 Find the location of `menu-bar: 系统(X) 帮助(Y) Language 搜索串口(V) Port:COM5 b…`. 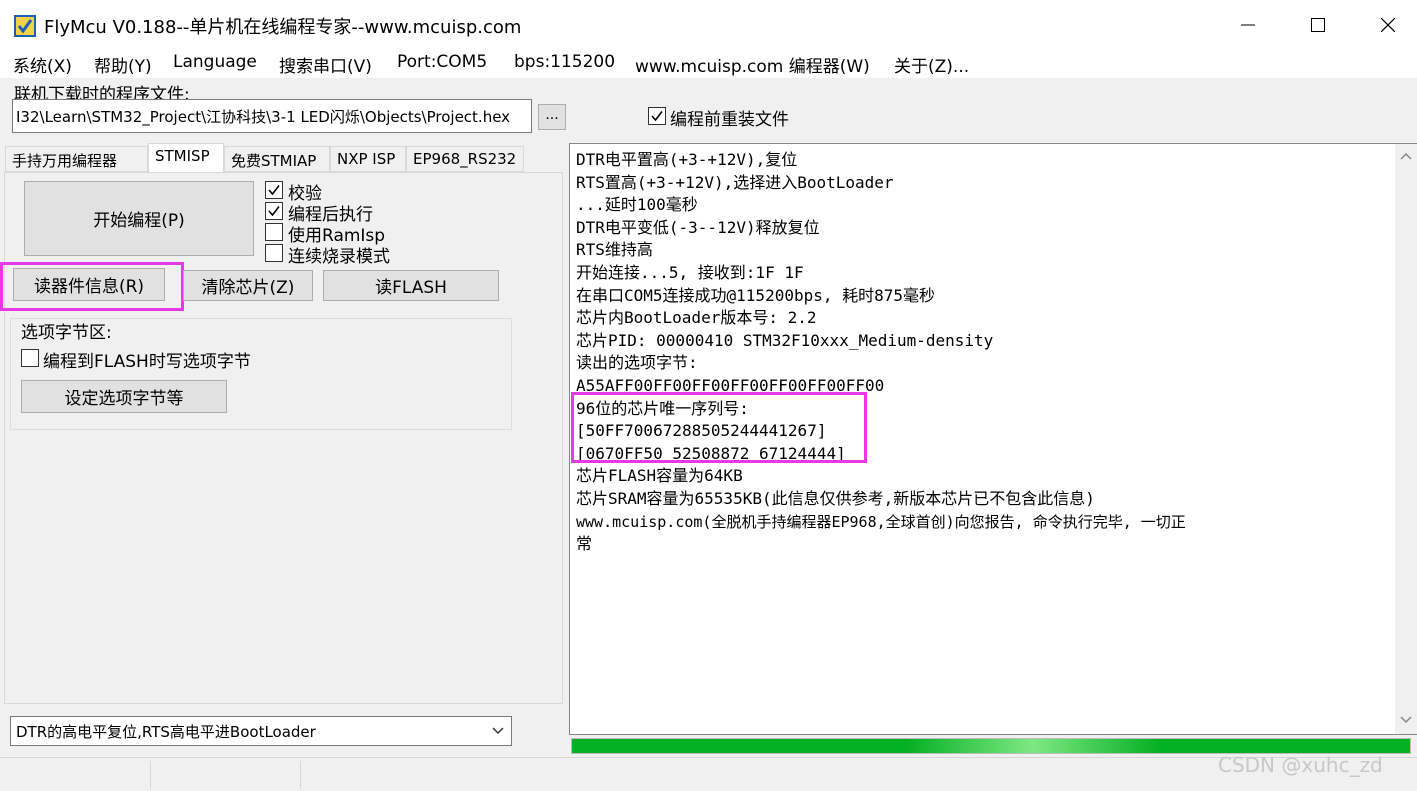

menu-bar: 系统(X) 帮助(Y) Language 搜索串口(V) Port:COM5 b… is located at coordinates (708, 64).